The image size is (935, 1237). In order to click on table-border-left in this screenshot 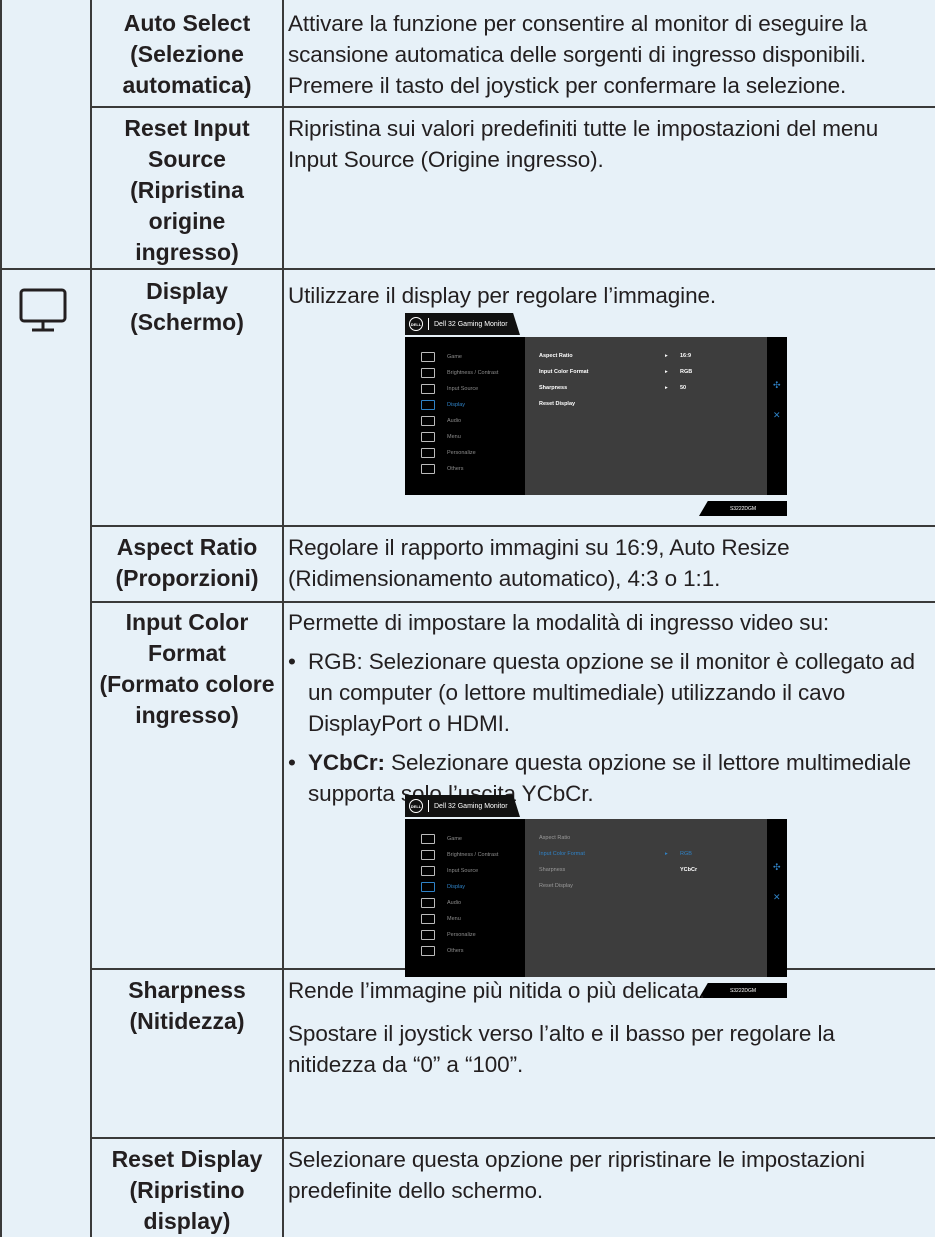, I will do `click(1, 618)`.